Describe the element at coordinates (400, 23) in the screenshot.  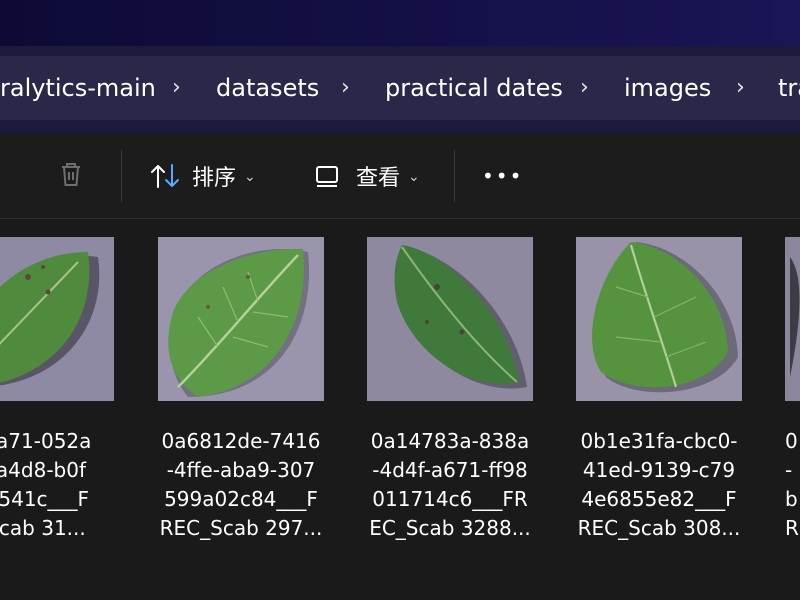
I see `window-title-bar` at that location.